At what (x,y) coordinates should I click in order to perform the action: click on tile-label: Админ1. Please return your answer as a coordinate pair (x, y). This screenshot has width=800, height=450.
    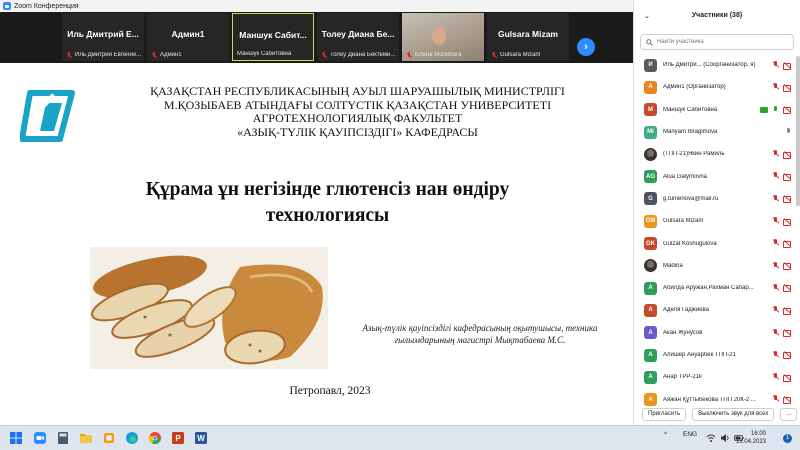
    Looking at the image, I should click on (189, 55).